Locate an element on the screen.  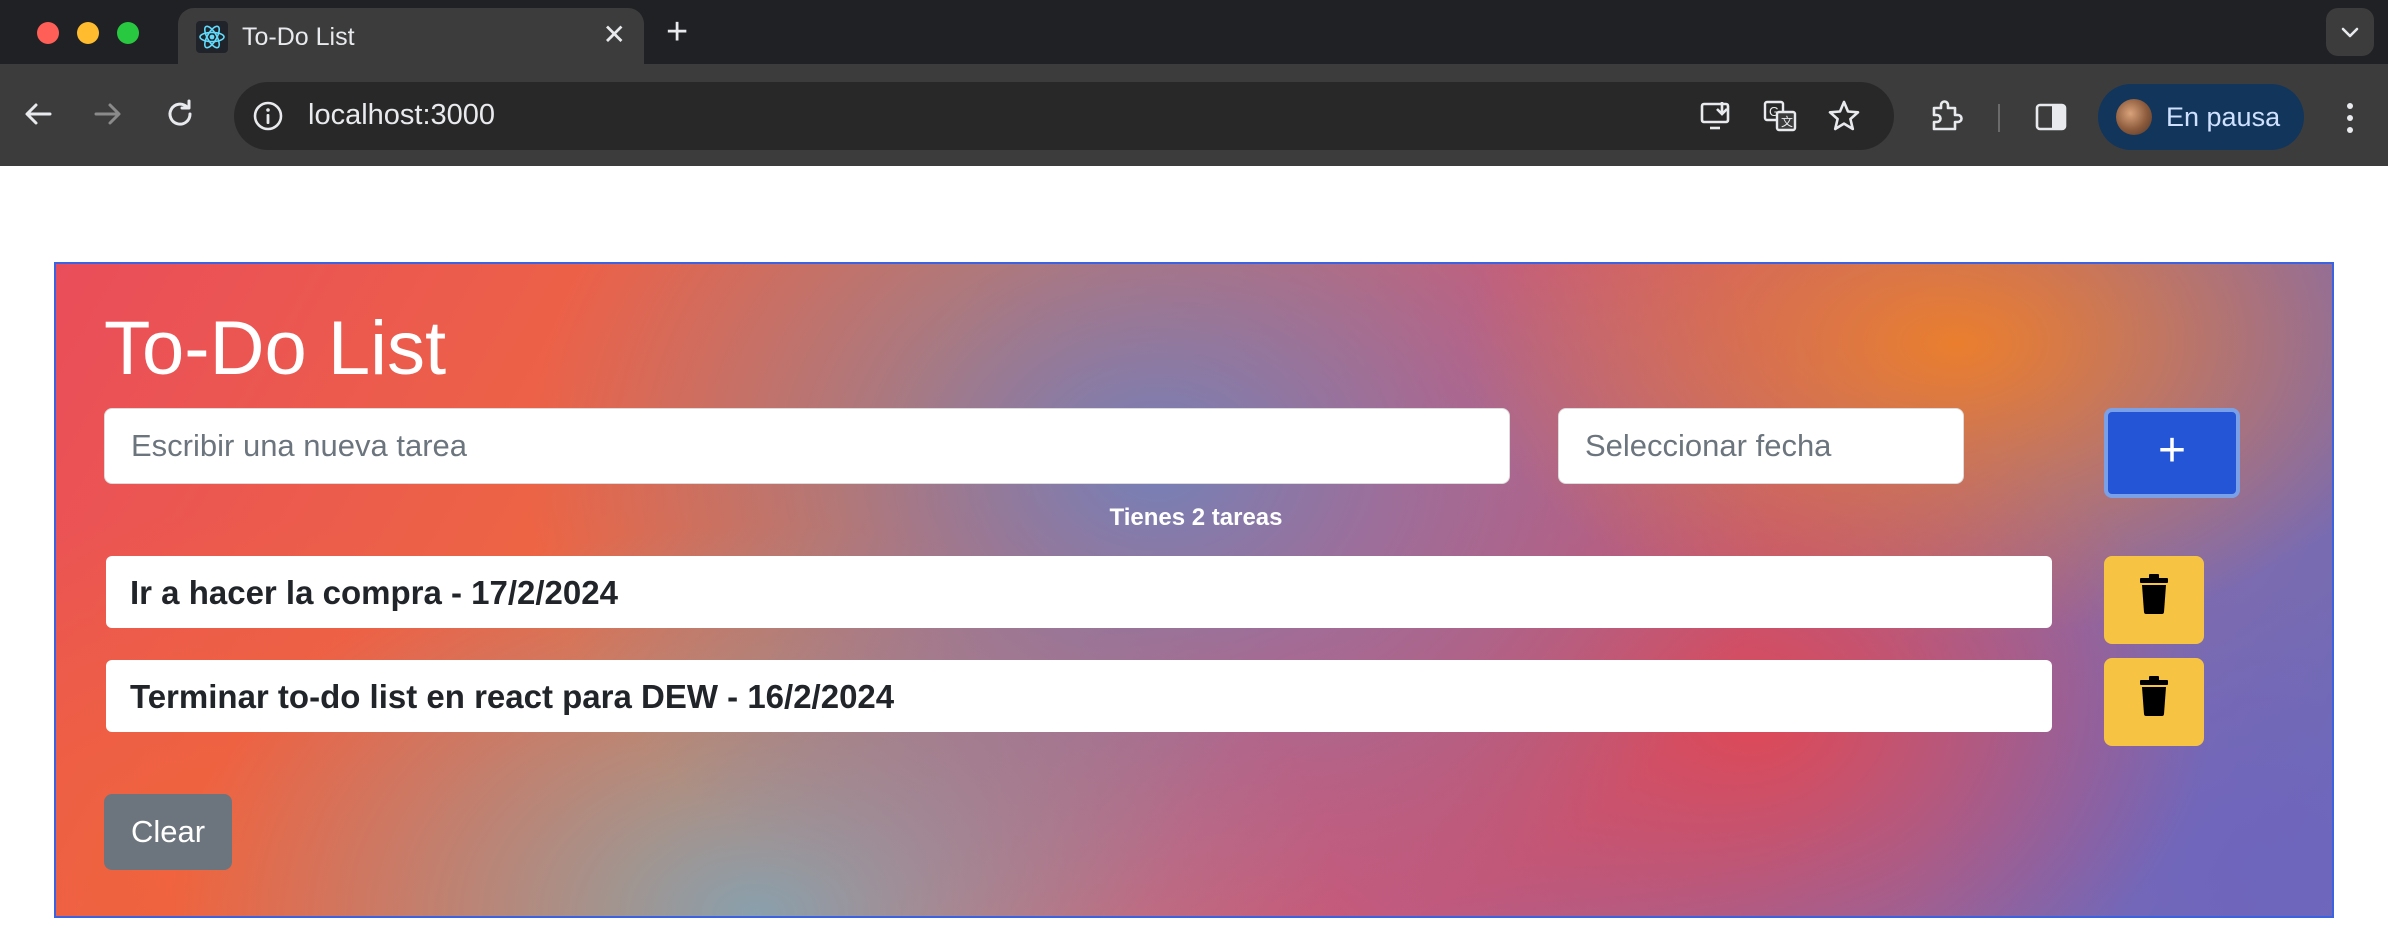
side-panel-icon is located at coordinates (2051, 117).